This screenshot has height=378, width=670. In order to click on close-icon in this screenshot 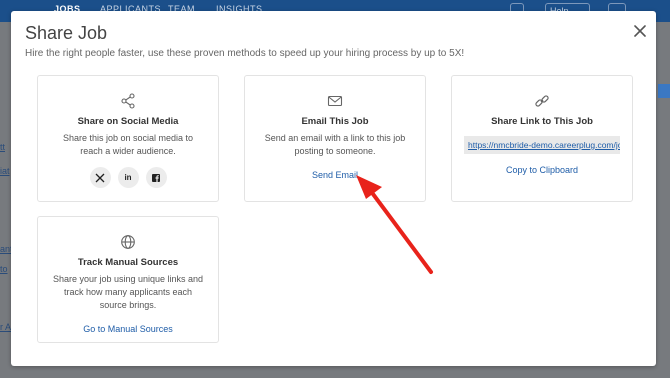, I will do `click(640, 31)`.